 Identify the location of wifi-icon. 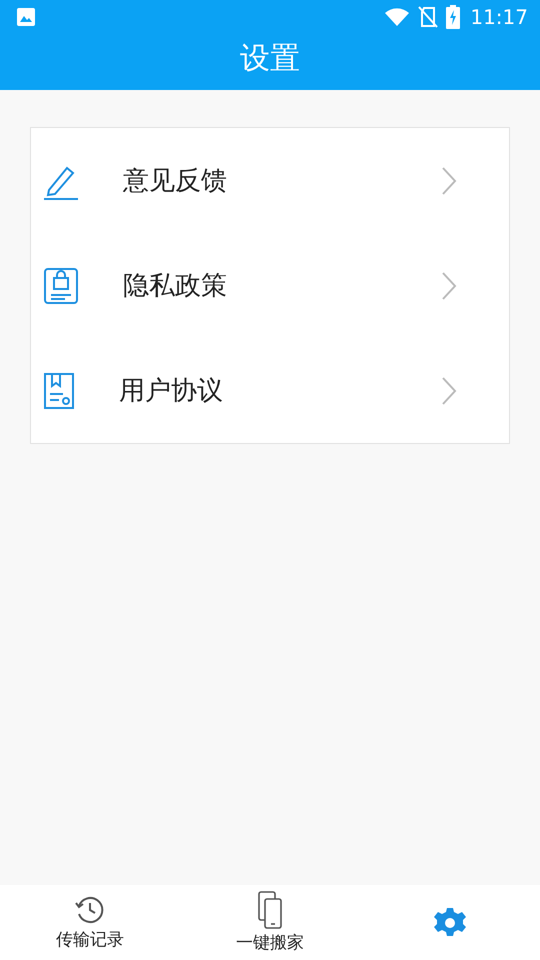
(397, 17).